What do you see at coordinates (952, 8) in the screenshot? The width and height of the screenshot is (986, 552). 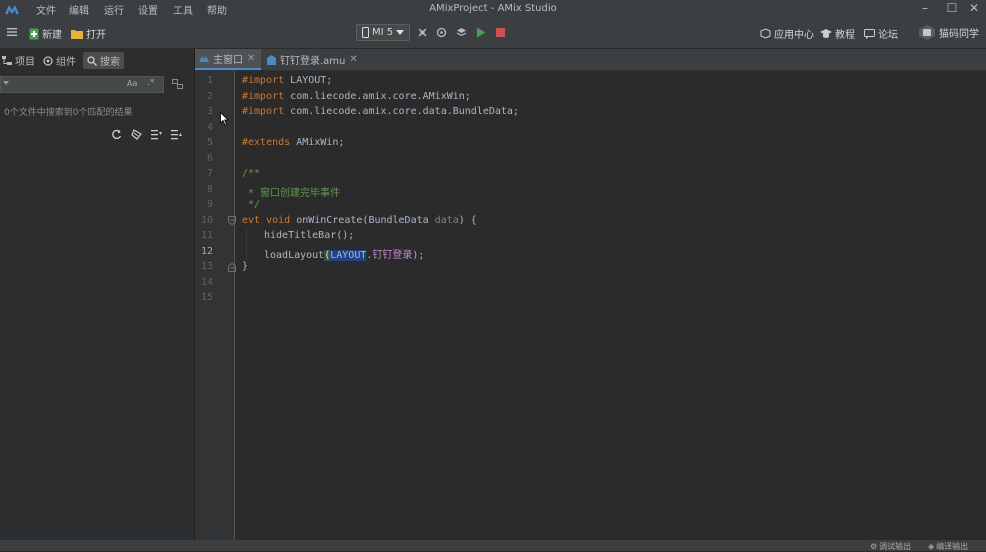 I see `maximize-button: ☐` at bounding box center [952, 8].